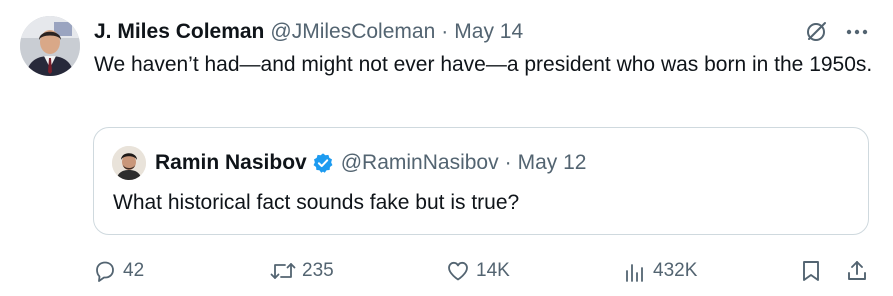 This screenshot has width=893, height=296. Describe the element at coordinates (134, 270) in the screenshot. I see `reply-count: 42` at that location.